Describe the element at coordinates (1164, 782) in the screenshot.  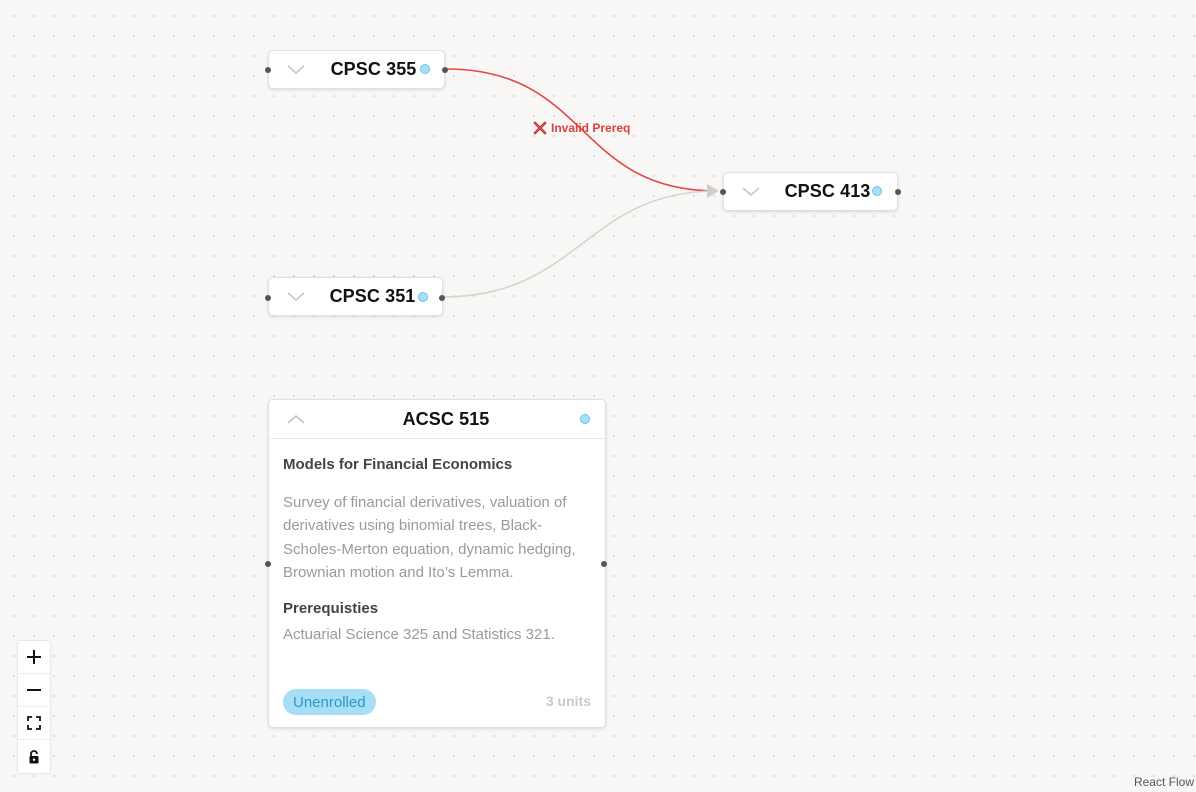
I see `react-flow-attribution: React Flow` at that location.